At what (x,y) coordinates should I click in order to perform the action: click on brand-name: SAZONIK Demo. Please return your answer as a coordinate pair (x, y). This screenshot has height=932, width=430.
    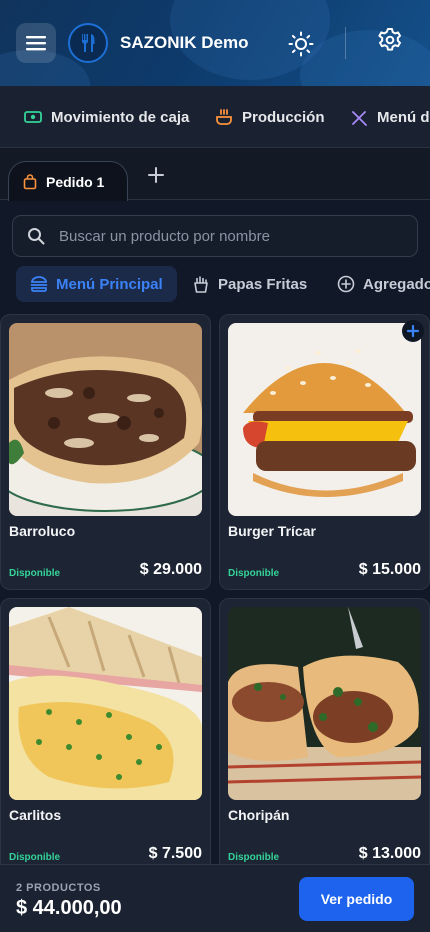
    Looking at the image, I should click on (184, 42).